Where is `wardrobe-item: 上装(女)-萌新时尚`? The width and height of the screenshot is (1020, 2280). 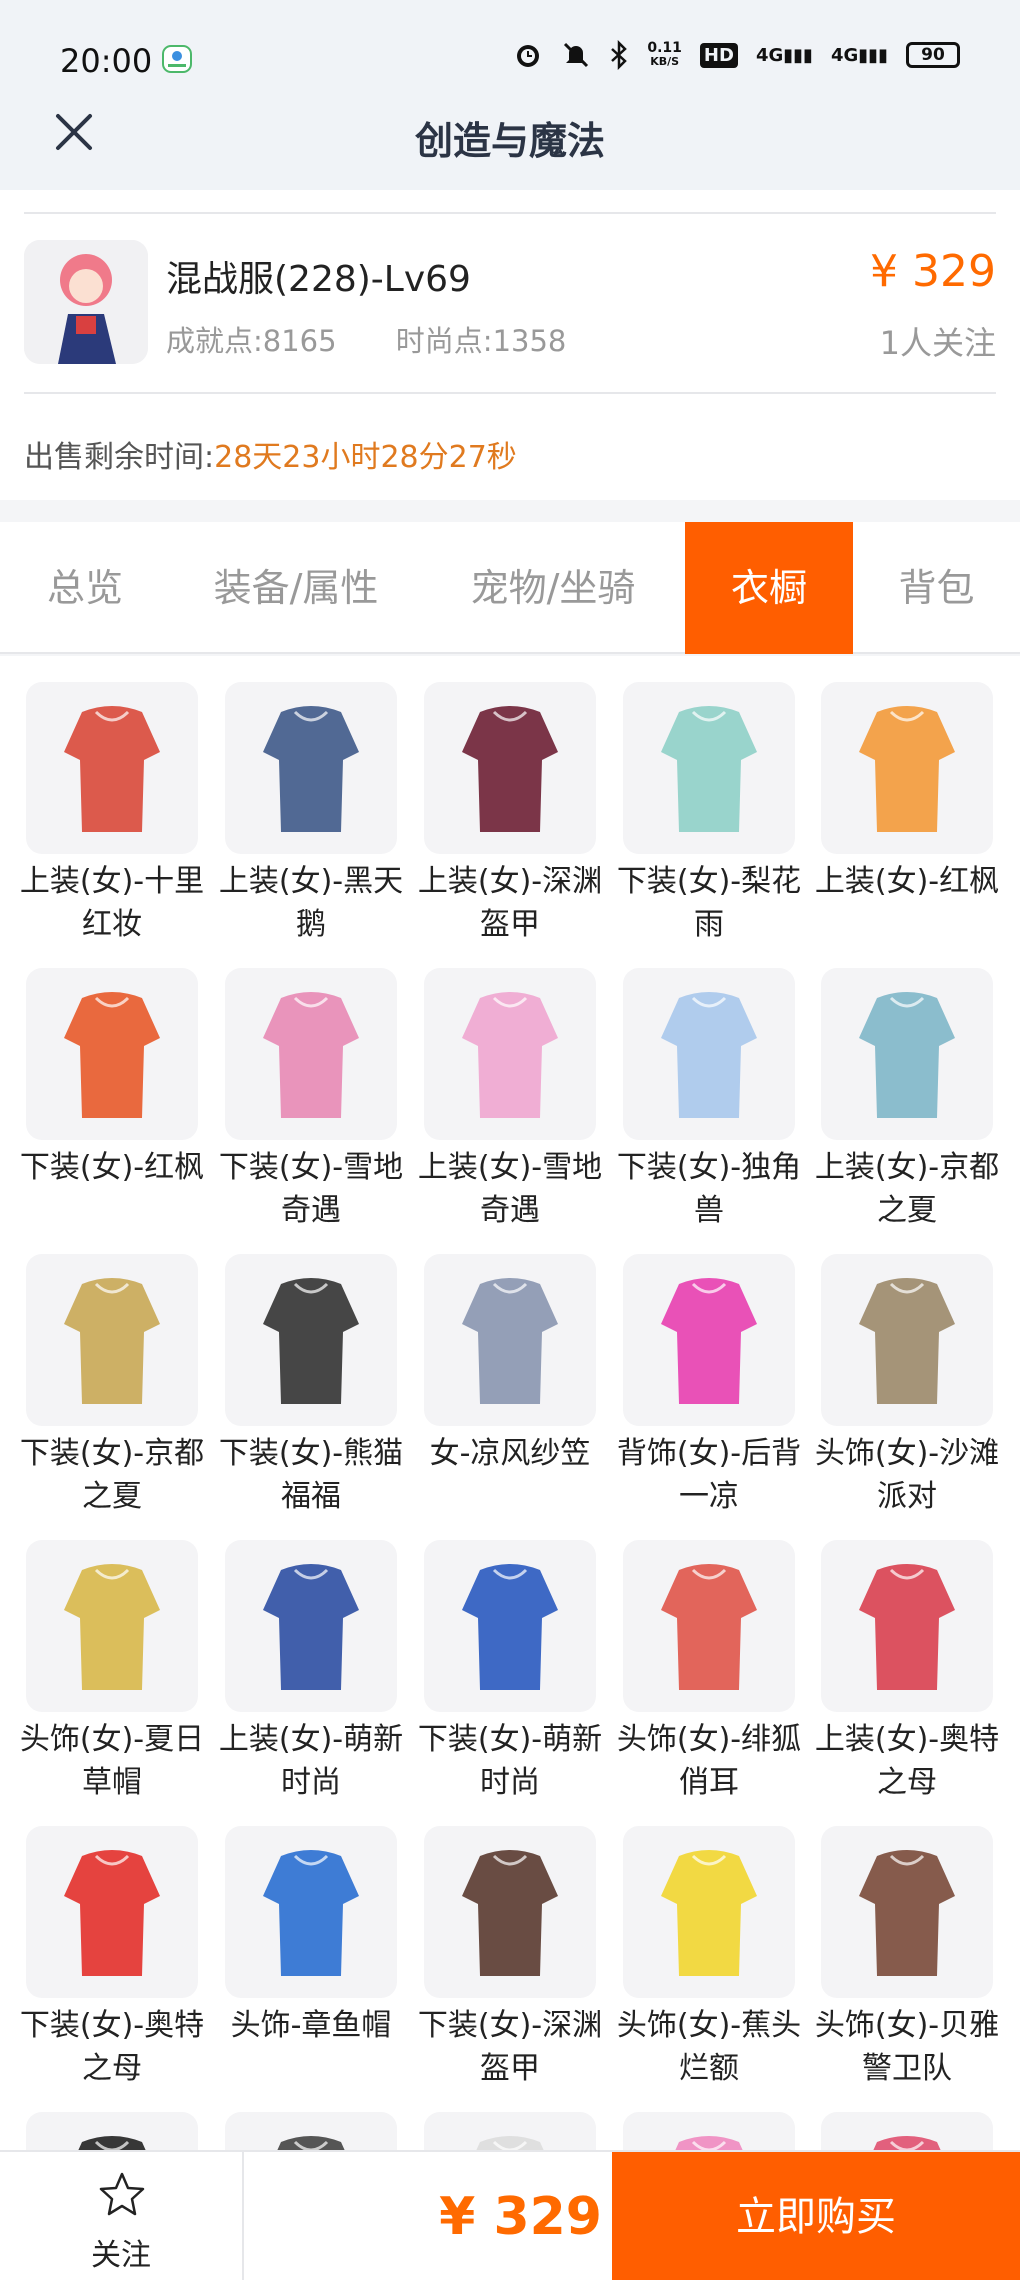 wardrobe-item: 上装(女)-萌新时尚 is located at coordinates (311, 1672).